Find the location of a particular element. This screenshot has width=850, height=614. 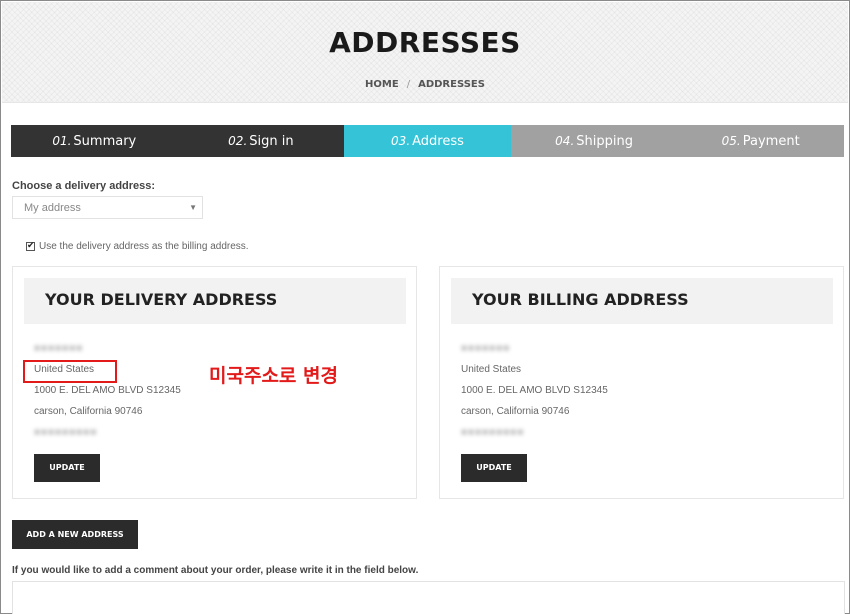

breadcrumb-home-link: HOME is located at coordinates (382, 84).